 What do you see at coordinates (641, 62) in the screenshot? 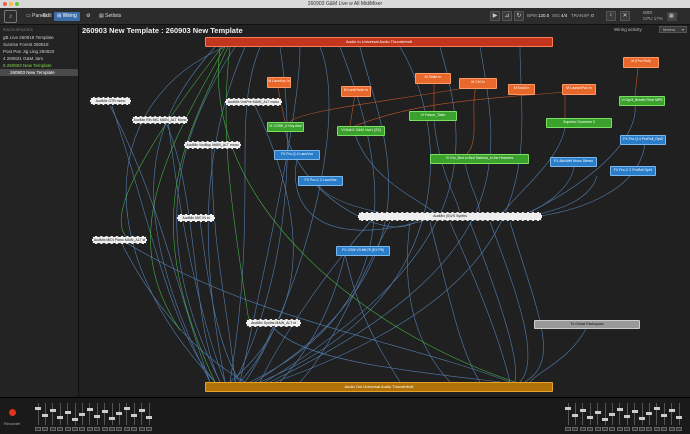
I see `midi-pno-roll-node: M (Pno Roll)` at bounding box center [641, 62].